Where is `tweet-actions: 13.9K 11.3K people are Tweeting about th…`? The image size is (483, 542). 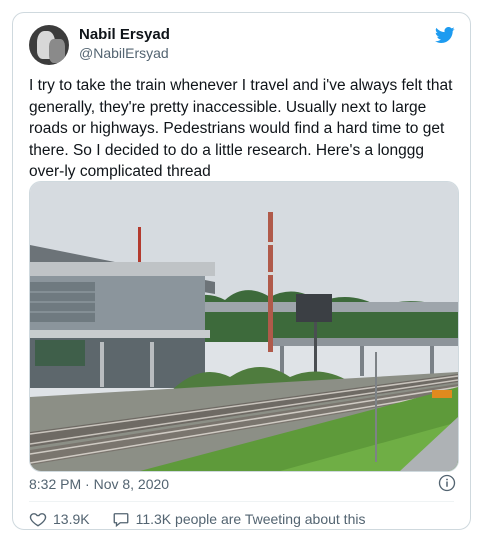
tweet-actions: 13.9K 11.3K people are Tweeting about th… is located at coordinates (208, 519).